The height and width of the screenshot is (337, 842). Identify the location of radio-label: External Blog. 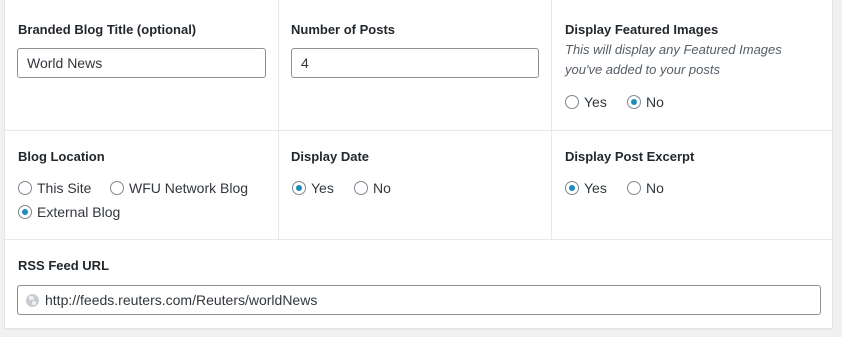
(79, 212).